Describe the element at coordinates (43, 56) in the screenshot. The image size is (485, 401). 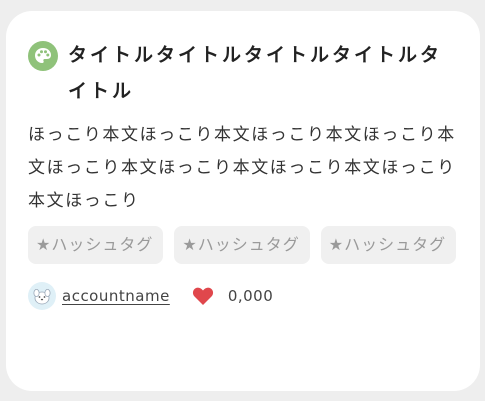
I see `palette-icon` at that location.